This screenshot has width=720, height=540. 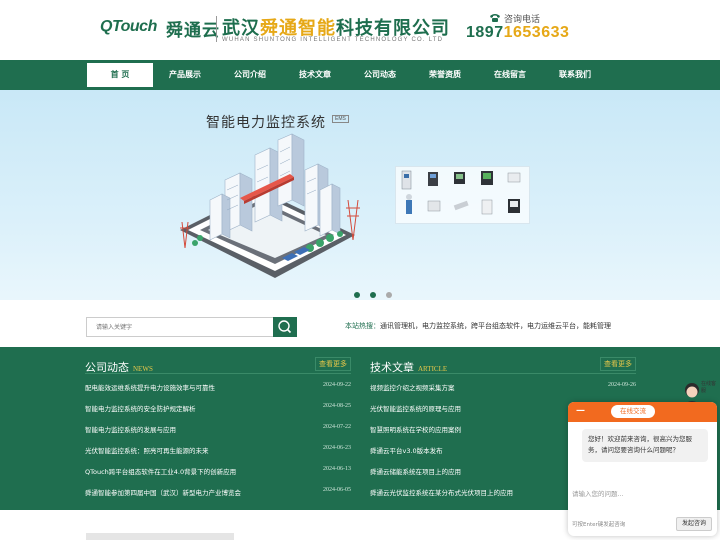 I want to click on news-item-date: 2024-07-22, so click(x=337, y=427).